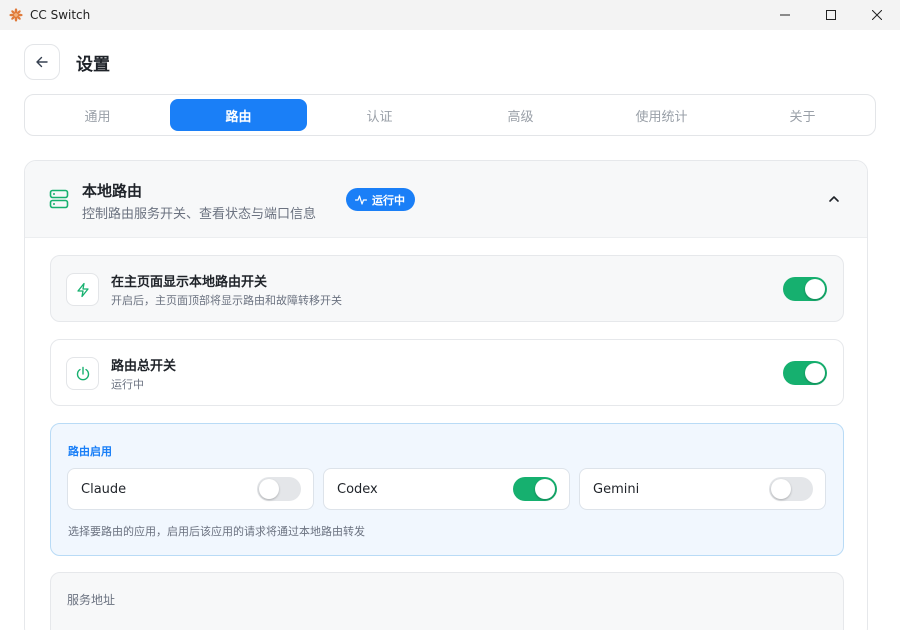  I want to click on app-item-gemini: Gemini, so click(702, 489).